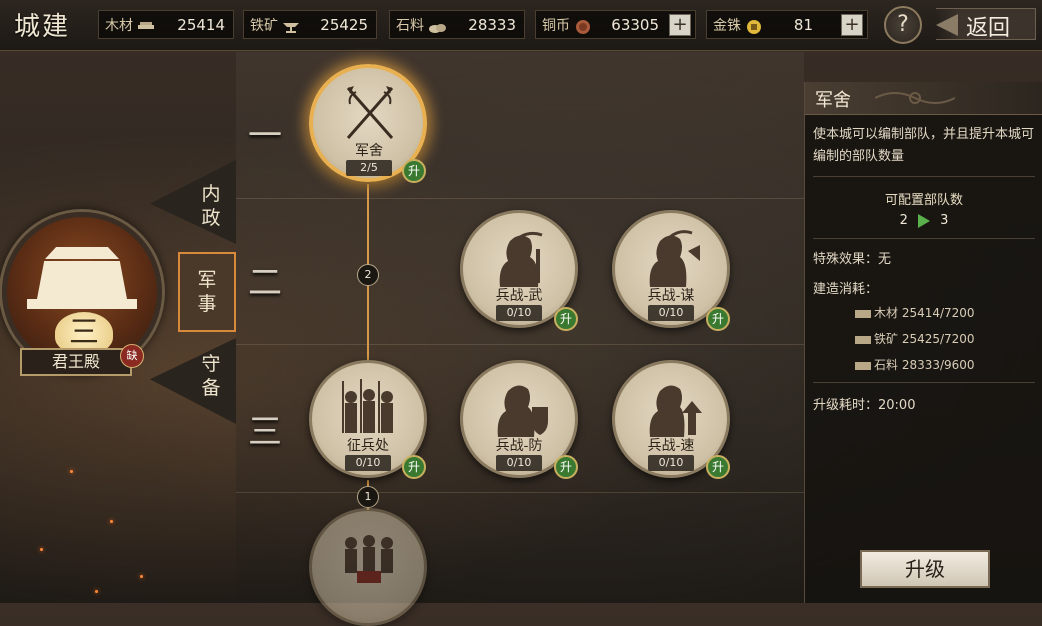 This screenshot has height=626, width=1042. What do you see at coordinates (166, 24) in the screenshot?
I see `resource-wood: 木材 25414` at bounding box center [166, 24].